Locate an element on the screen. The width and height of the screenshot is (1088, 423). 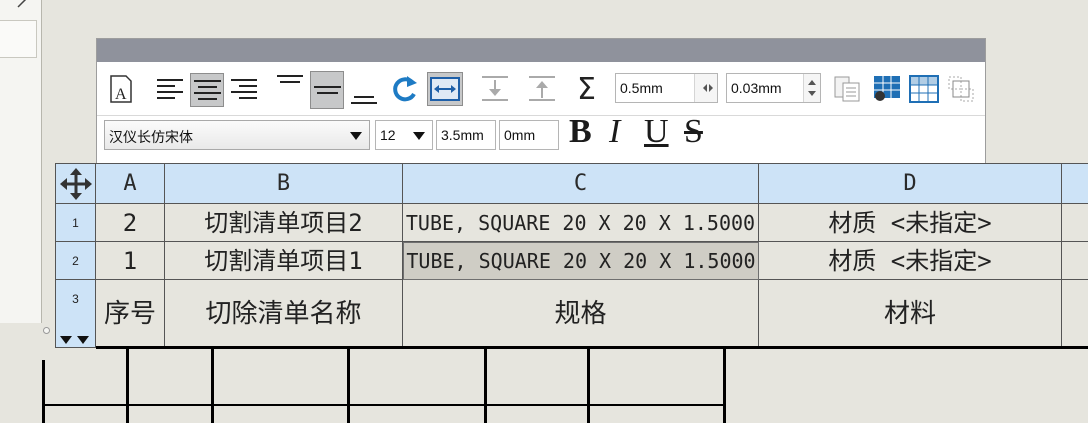
align-right-icon is located at coordinates (244, 90).